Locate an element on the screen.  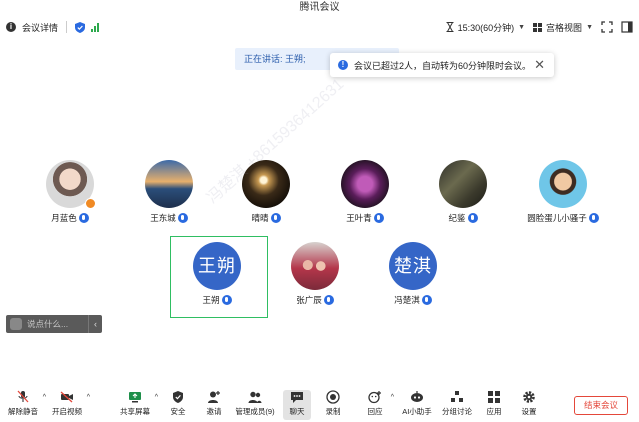
close-icon: ✕ is located at coordinates (539, 65).